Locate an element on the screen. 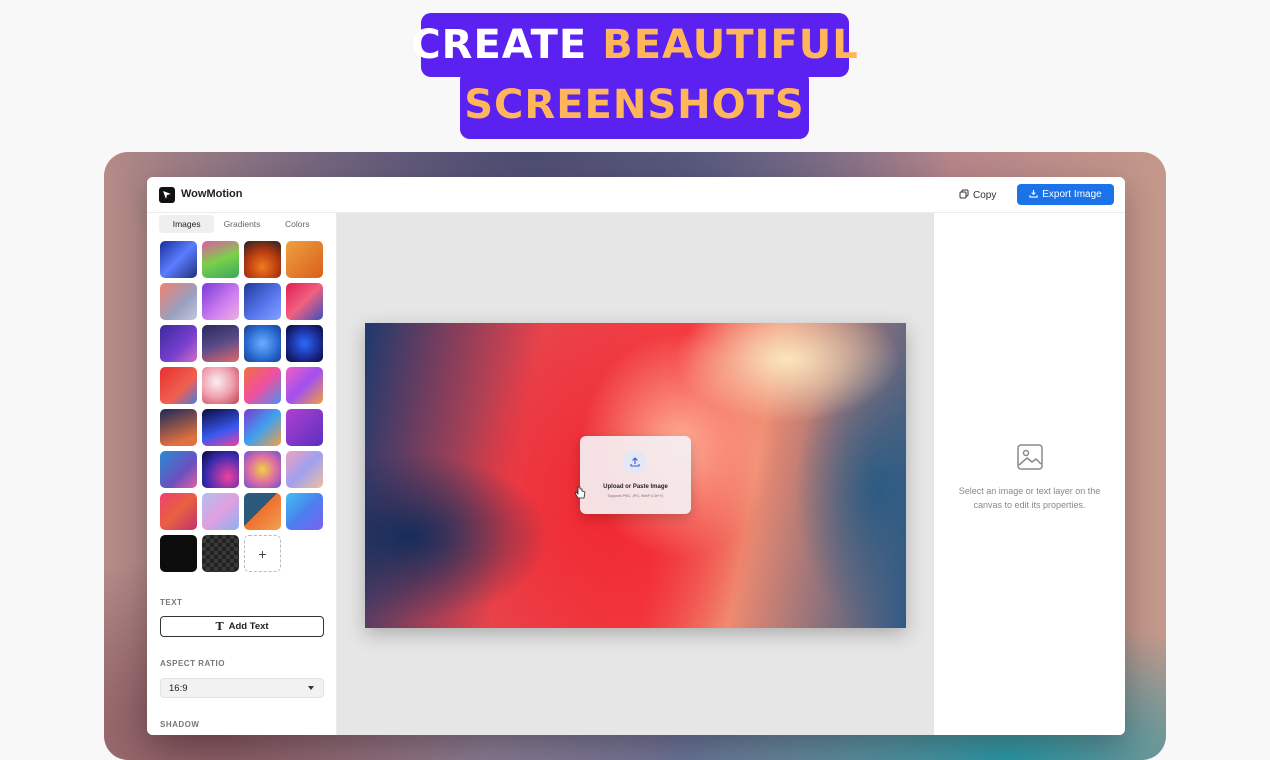 This screenshot has height=760, width=1270. aspect-ratio-label: ASPECT RATIO is located at coordinates (192, 663).